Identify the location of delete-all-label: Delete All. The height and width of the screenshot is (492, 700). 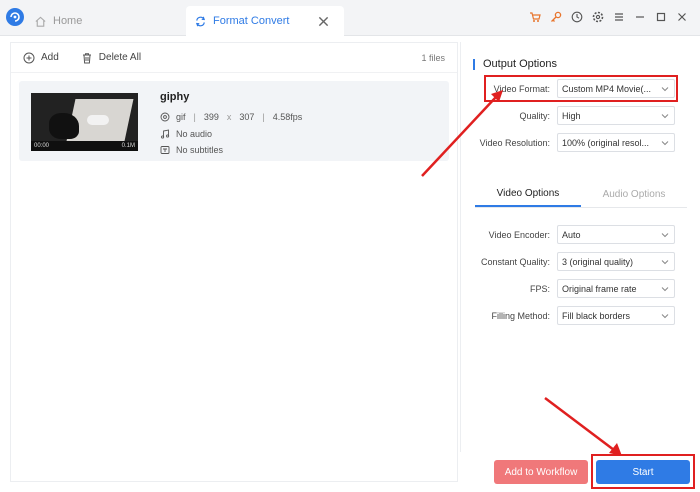
(120, 57).